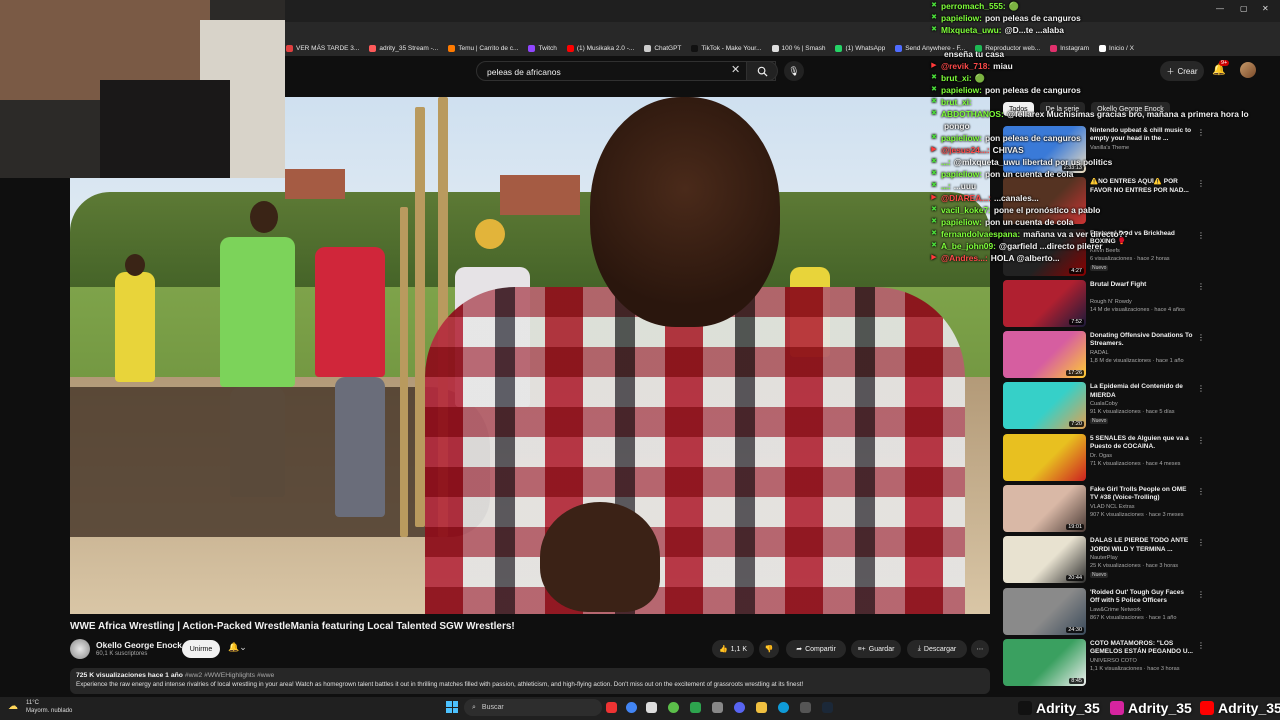 The image size is (1280, 720). What do you see at coordinates (1105, 222) in the screenshot?
I see `chat-message: ✖ papieliow: pon un cuenta de cola` at bounding box center [1105, 222].